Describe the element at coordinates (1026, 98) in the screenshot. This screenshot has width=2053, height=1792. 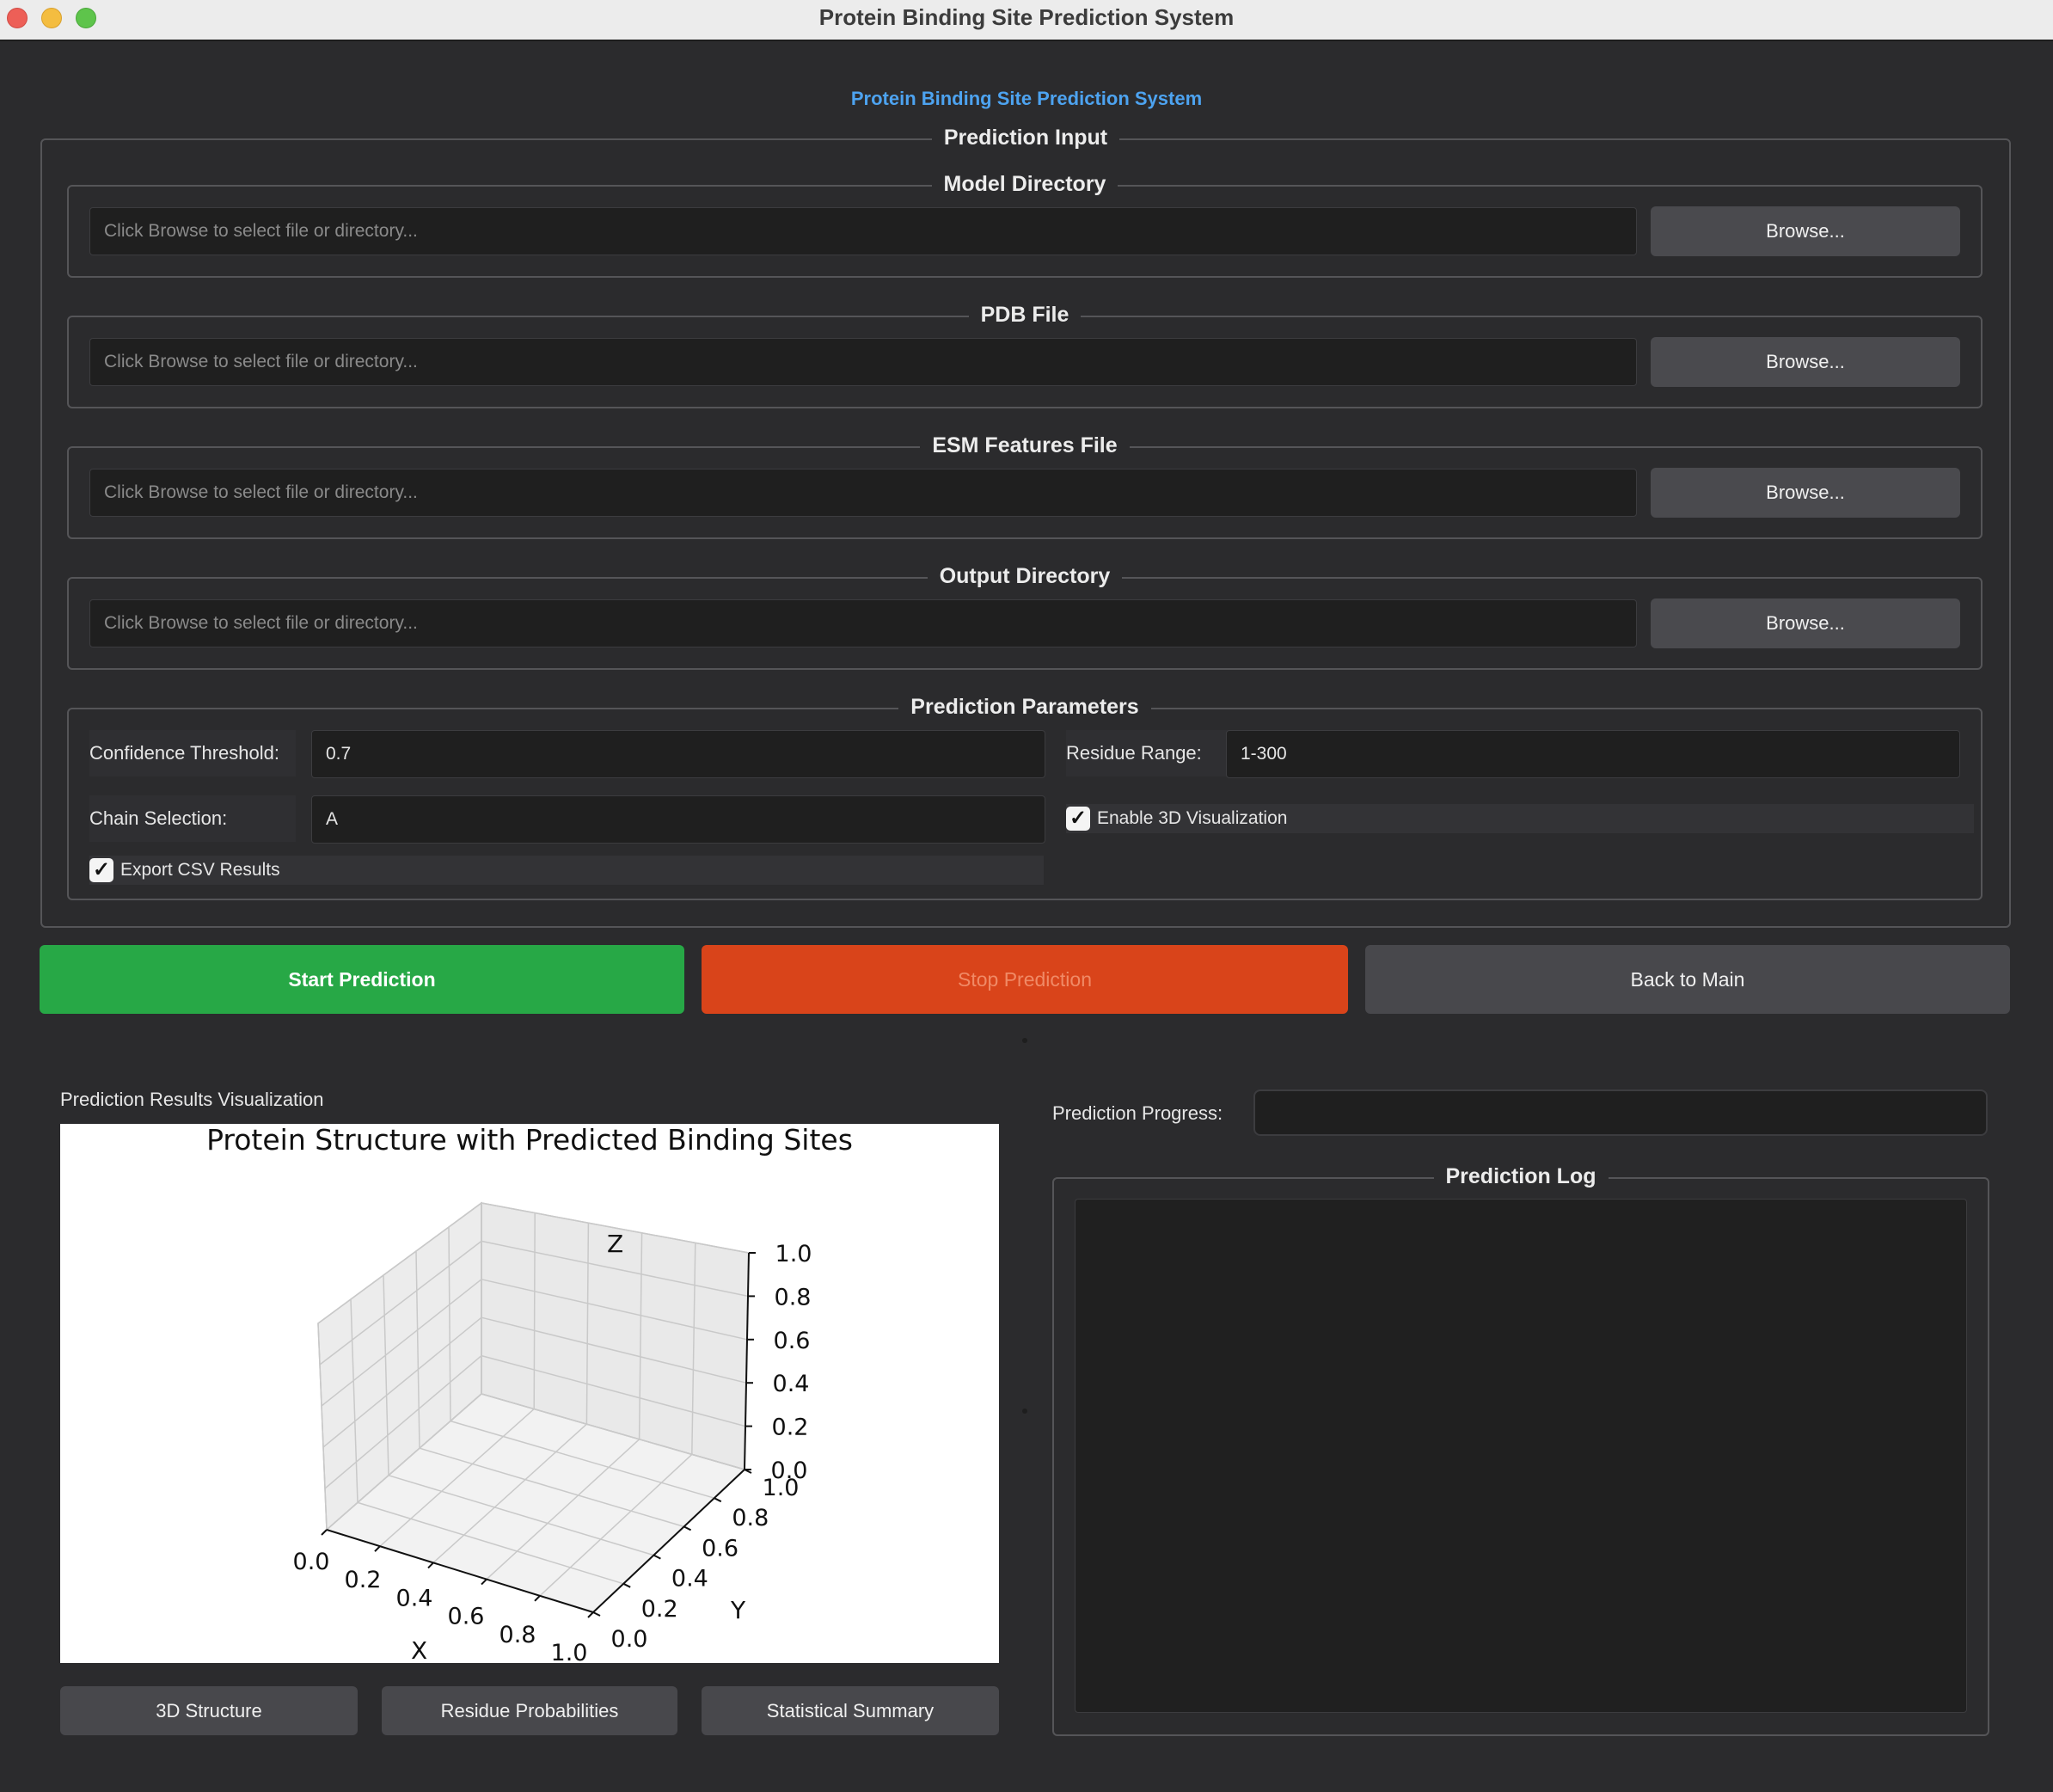
I see `app-heading: Protein Binding Site Prediction System` at that location.